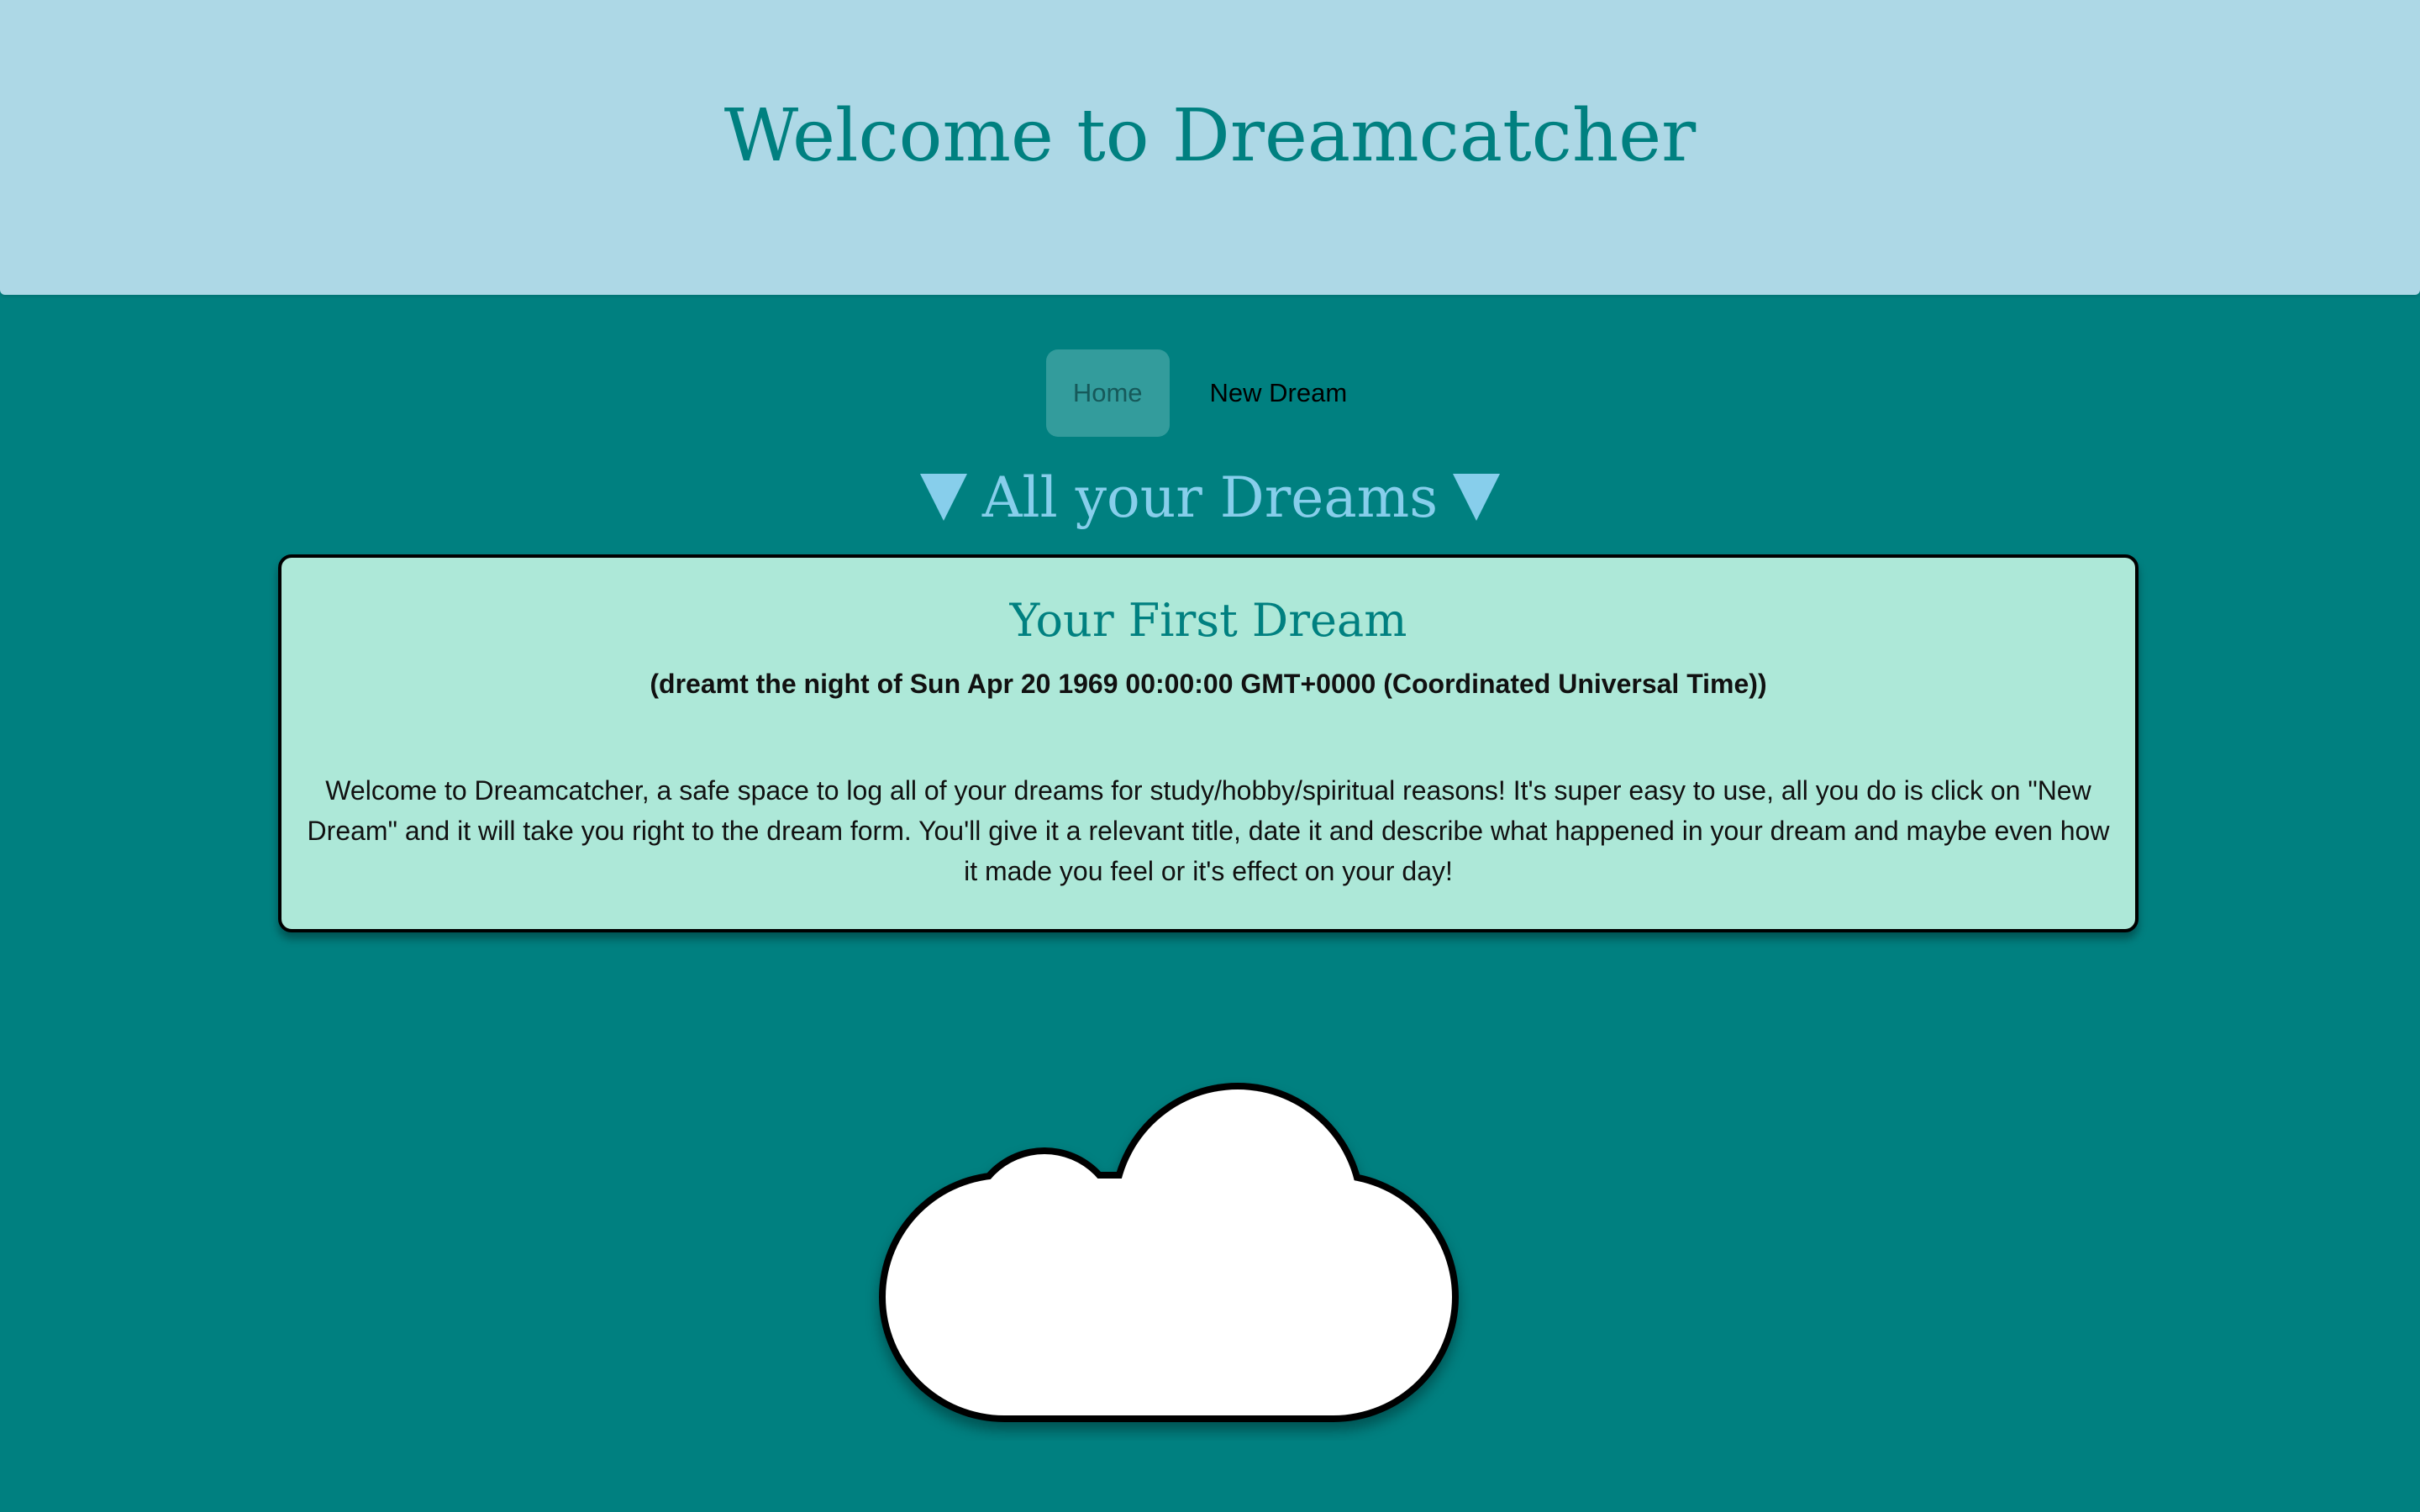  Describe the element at coordinates (1169, 1252) in the screenshot. I see `cloud-icon` at that location.